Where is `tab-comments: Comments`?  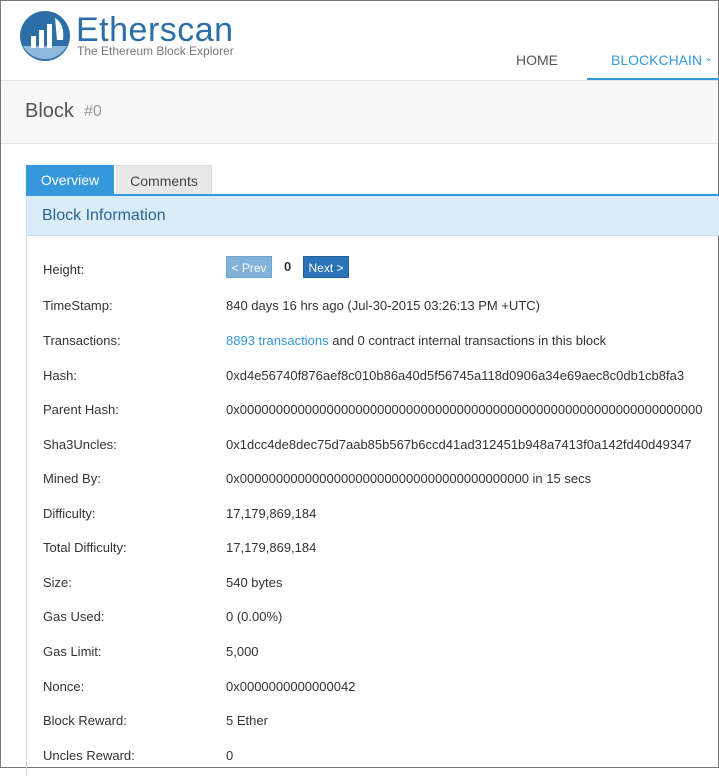
tab-comments: Comments is located at coordinates (164, 180).